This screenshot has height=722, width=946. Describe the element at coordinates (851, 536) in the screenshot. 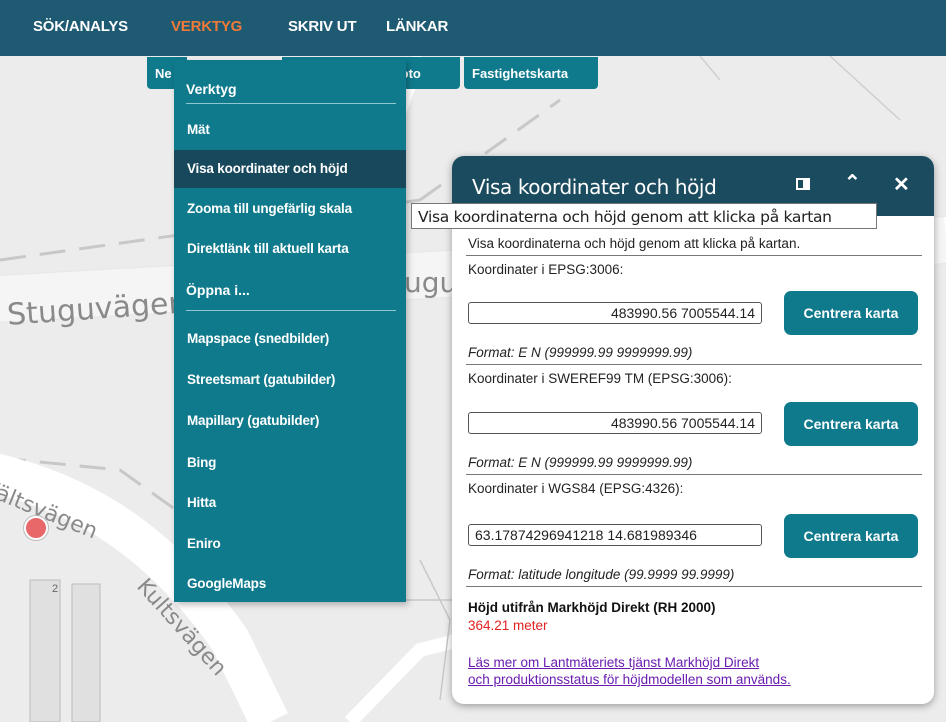

I see `center-map-button-3: Centrera karta` at that location.